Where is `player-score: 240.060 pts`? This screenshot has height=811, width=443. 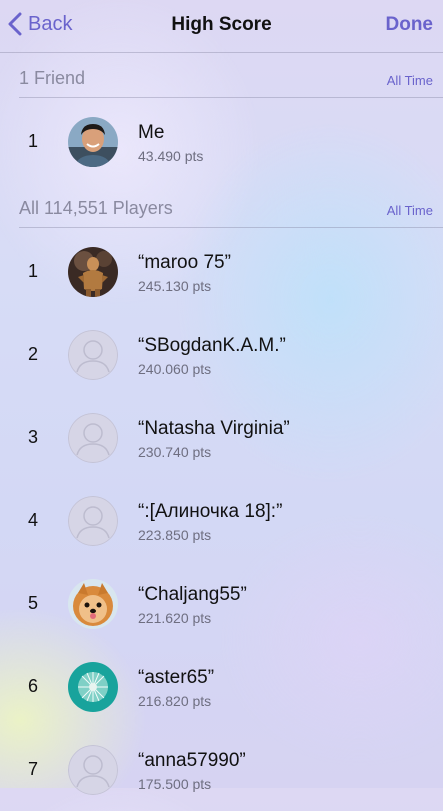
player-score: 240.060 pts is located at coordinates (175, 369).